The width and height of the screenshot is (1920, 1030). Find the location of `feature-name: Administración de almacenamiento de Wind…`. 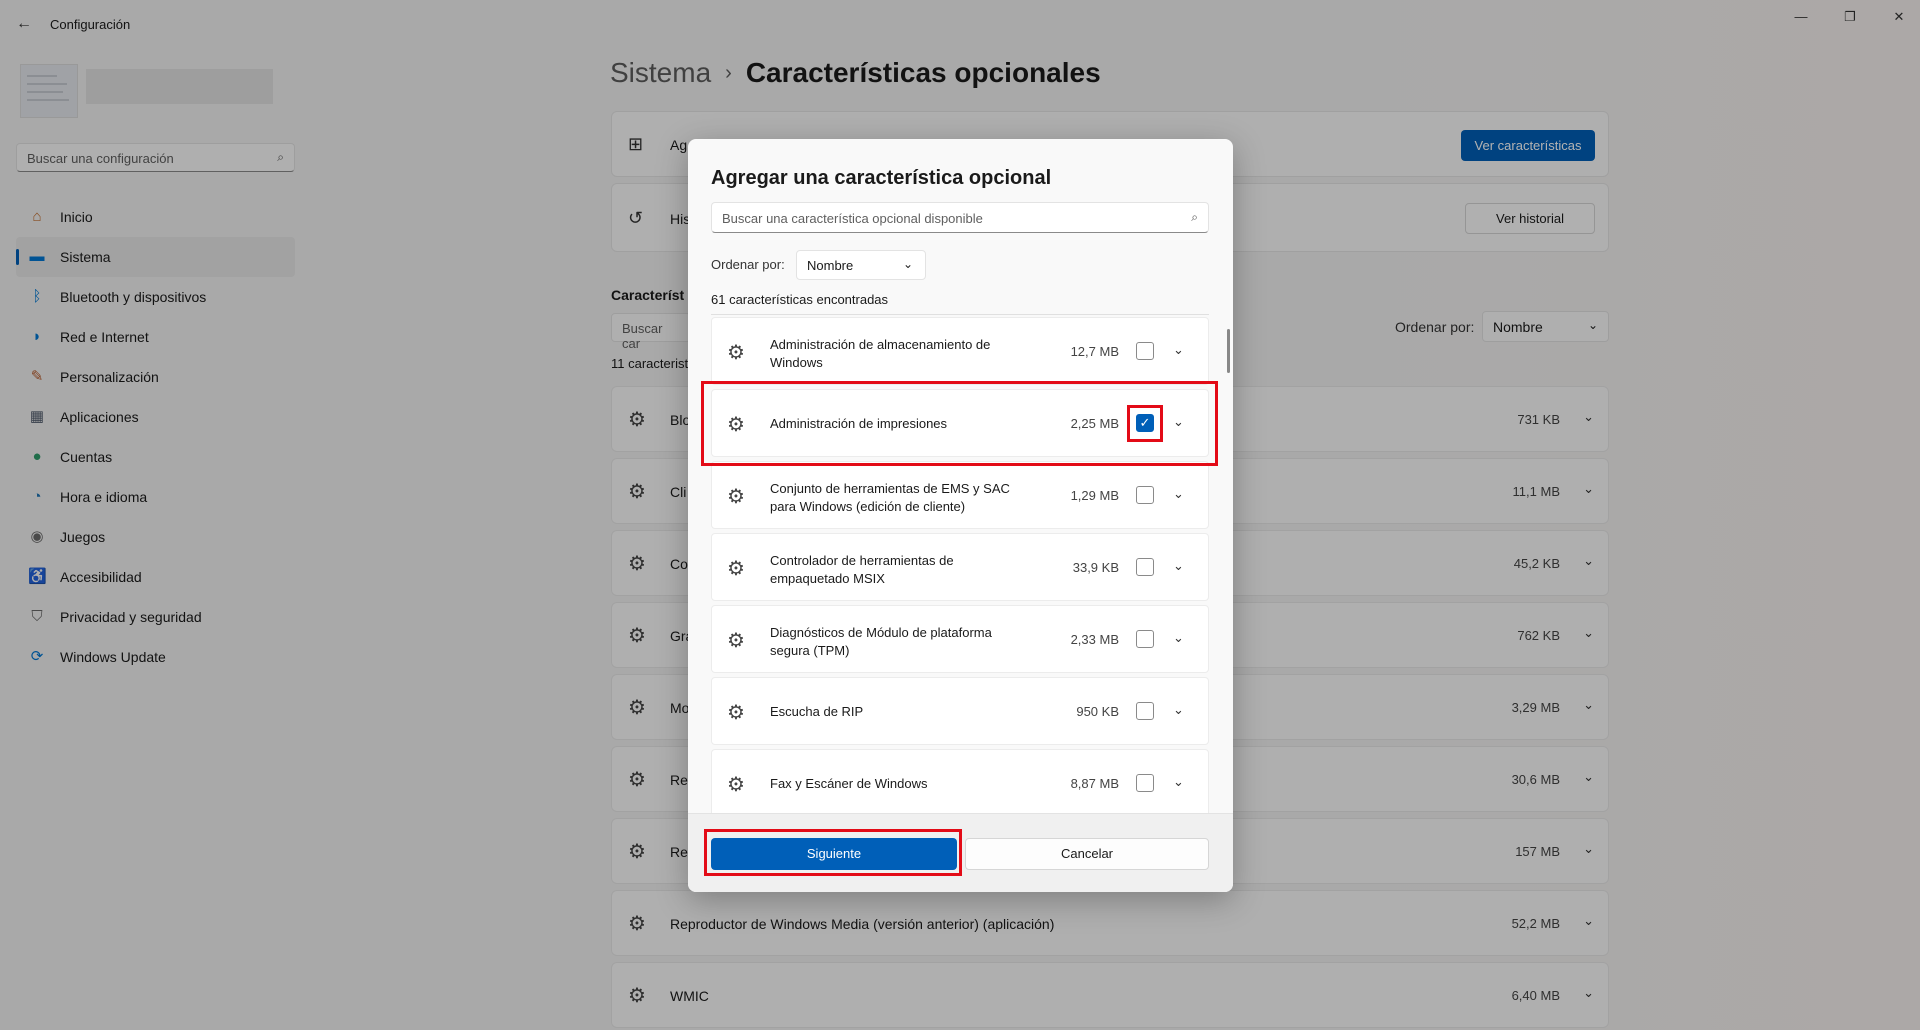

feature-name: Administración de almacenamiento de Wind… is located at coordinates (880, 353).